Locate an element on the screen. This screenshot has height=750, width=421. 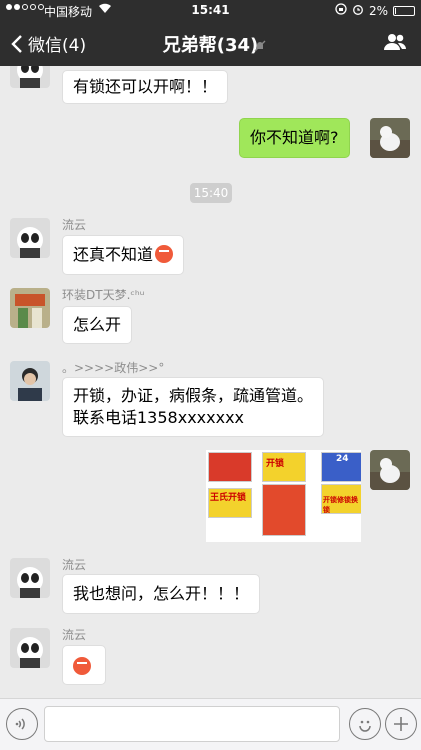
battery-icon is located at coordinates (404, 10).